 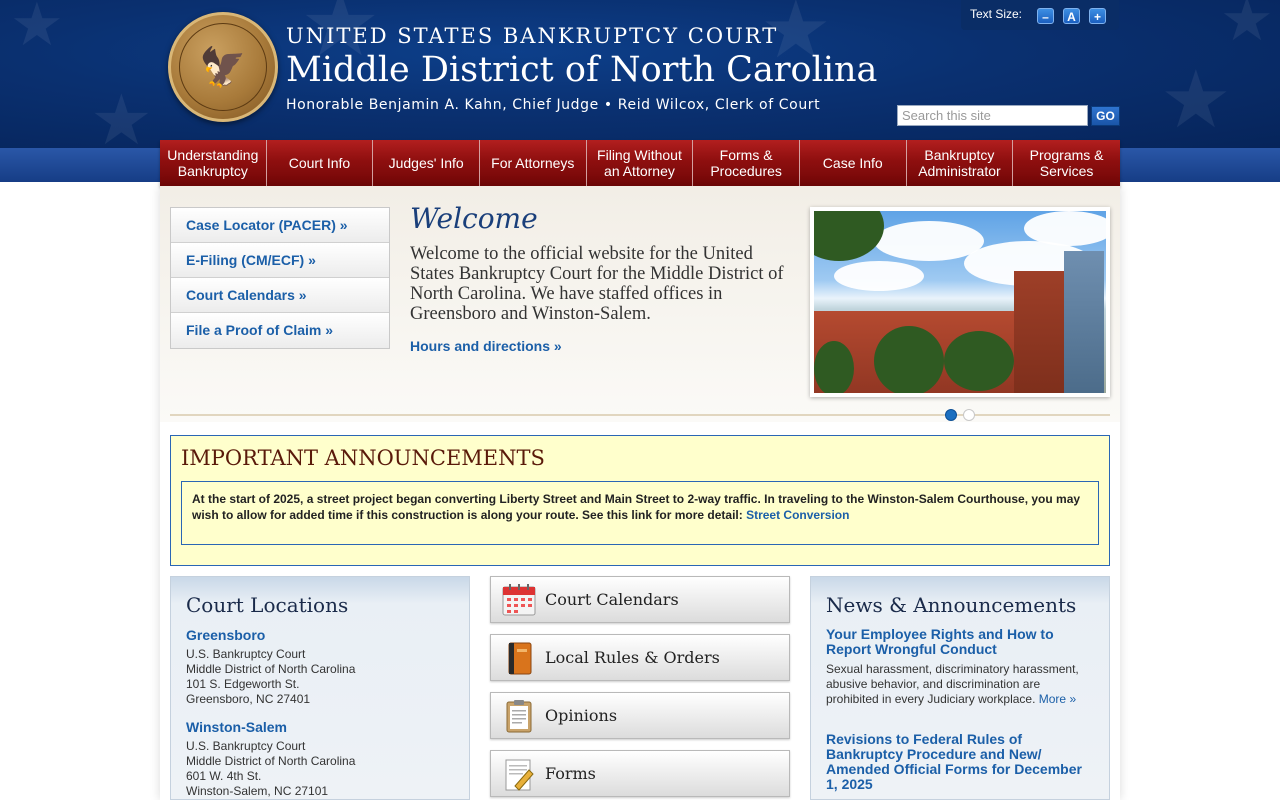 What do you see at coordinates (486, 346) in the screenshot?
I see `hours-directions-link: Hours and directions »` at bounding box center [486, 346].